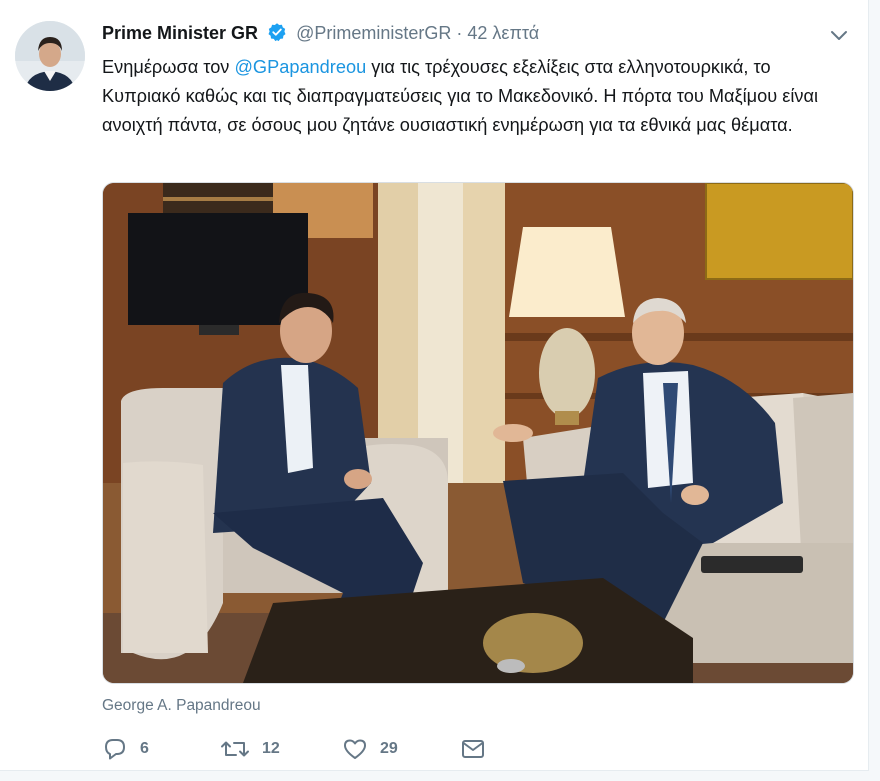  I want to click on user-handle: @PrimeministerGR, so click(373, 33).